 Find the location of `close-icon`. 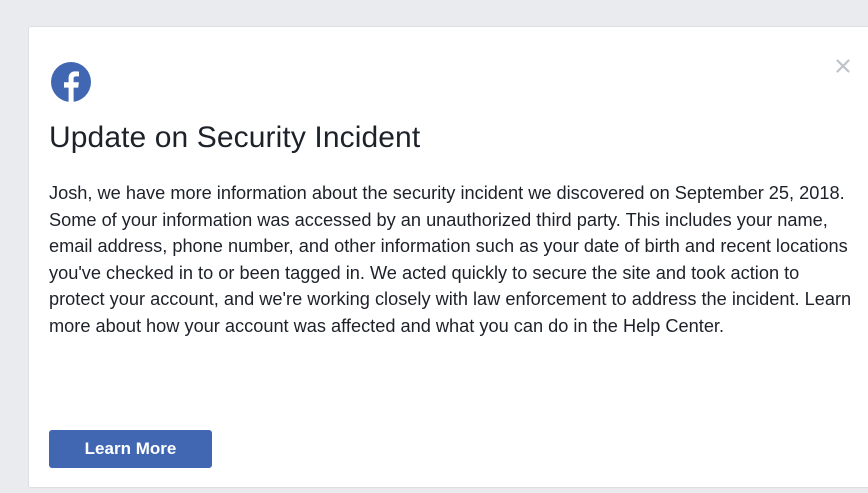

close-icon is located at coordinates (843, 68).